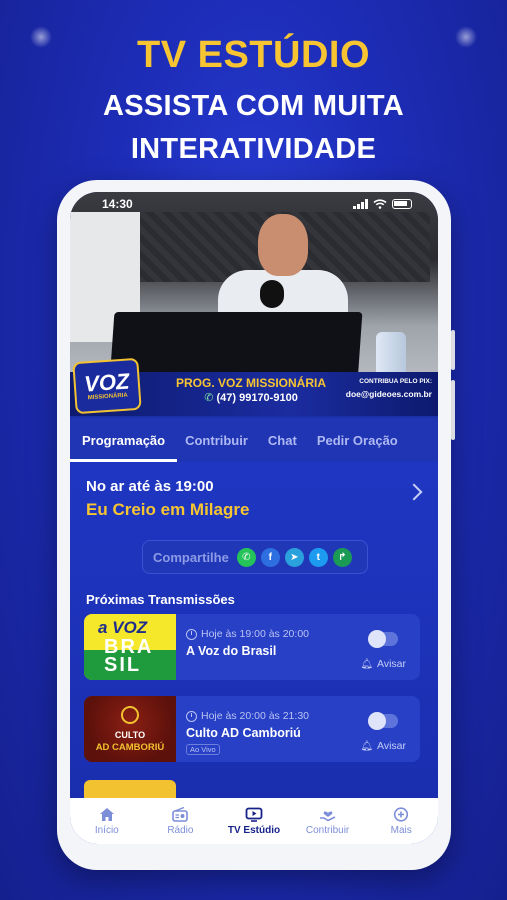  I want to click on status-bar: 14:30, so click(254, 204).